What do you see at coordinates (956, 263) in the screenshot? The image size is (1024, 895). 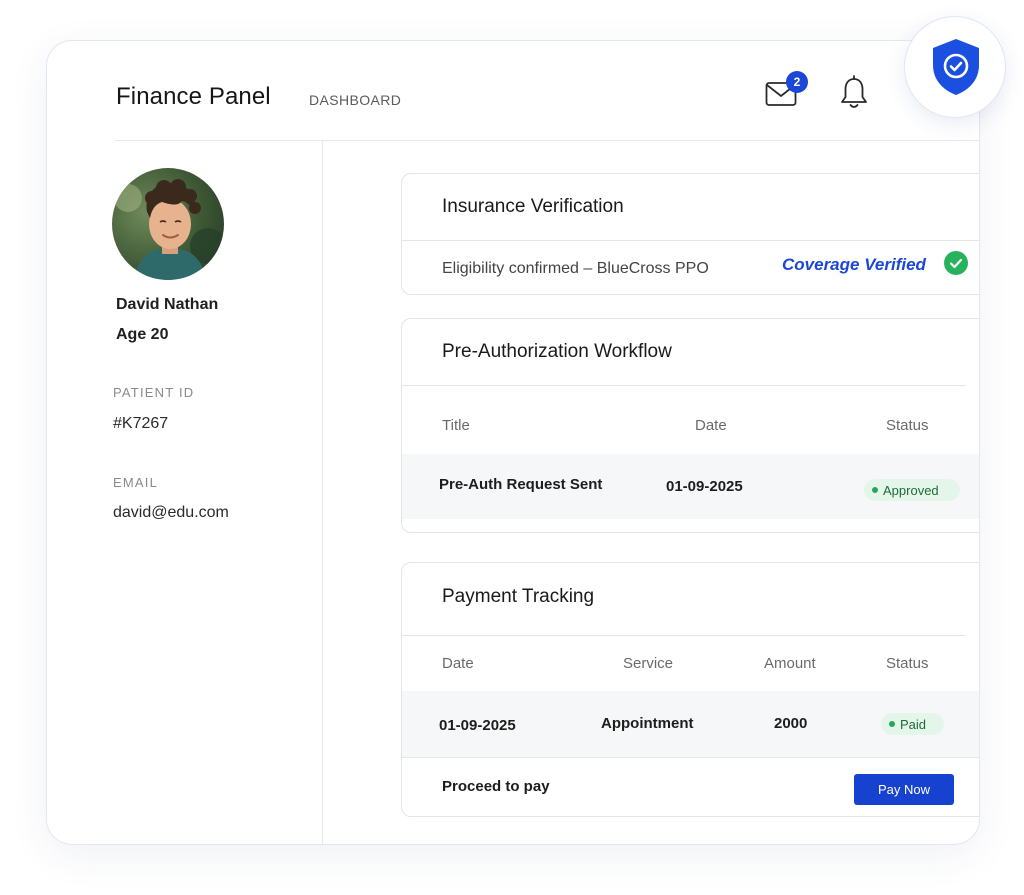 I see `check-circle-icon` at bounding box center [956, 263].